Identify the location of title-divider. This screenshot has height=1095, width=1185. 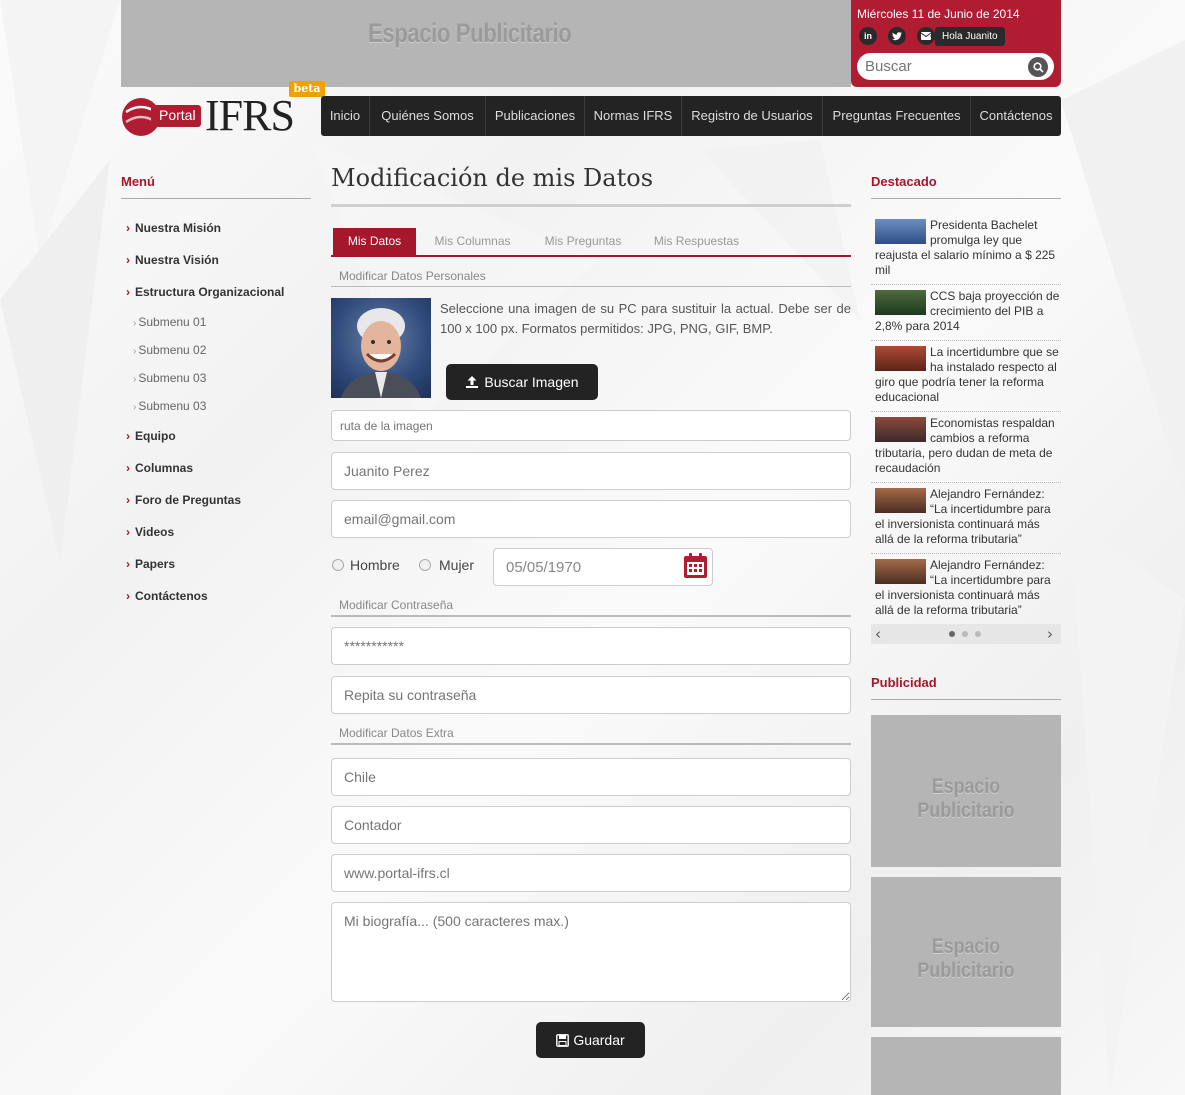
(591, 205).